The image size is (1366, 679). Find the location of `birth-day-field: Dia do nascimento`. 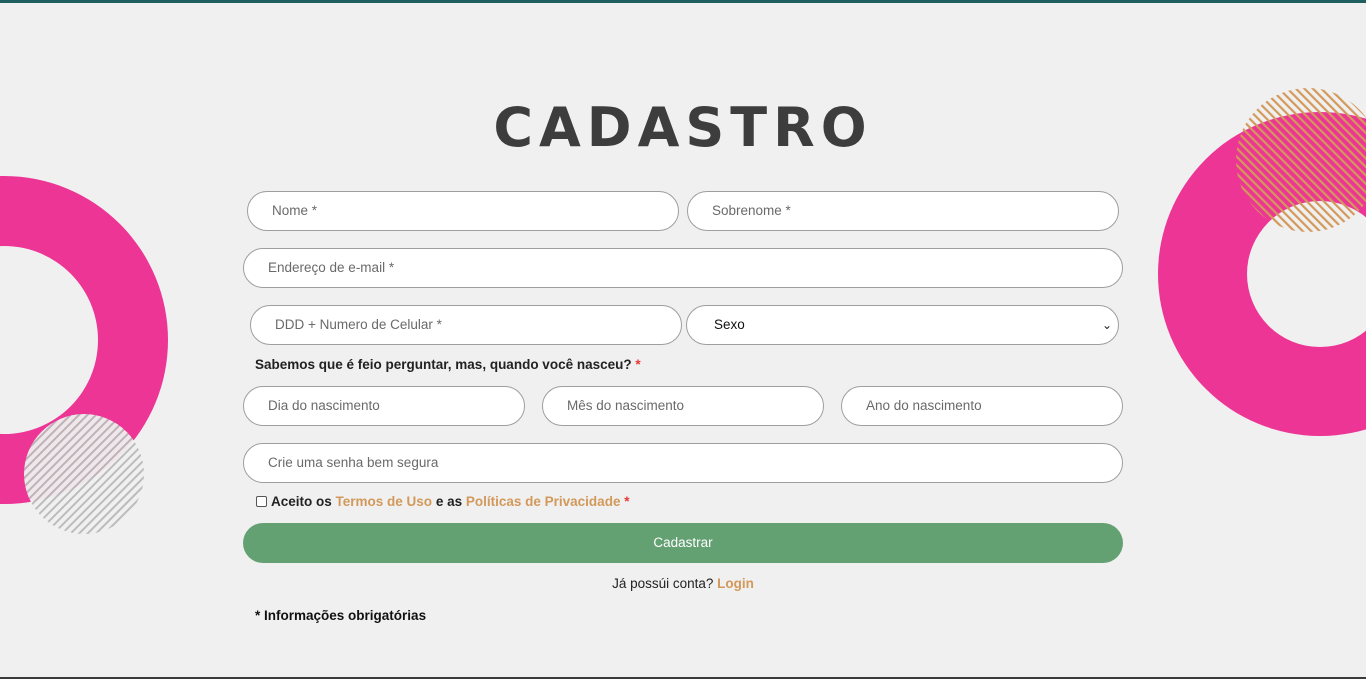

birth-day-field: Dia do nascimento is located at coordinates (384, 406).